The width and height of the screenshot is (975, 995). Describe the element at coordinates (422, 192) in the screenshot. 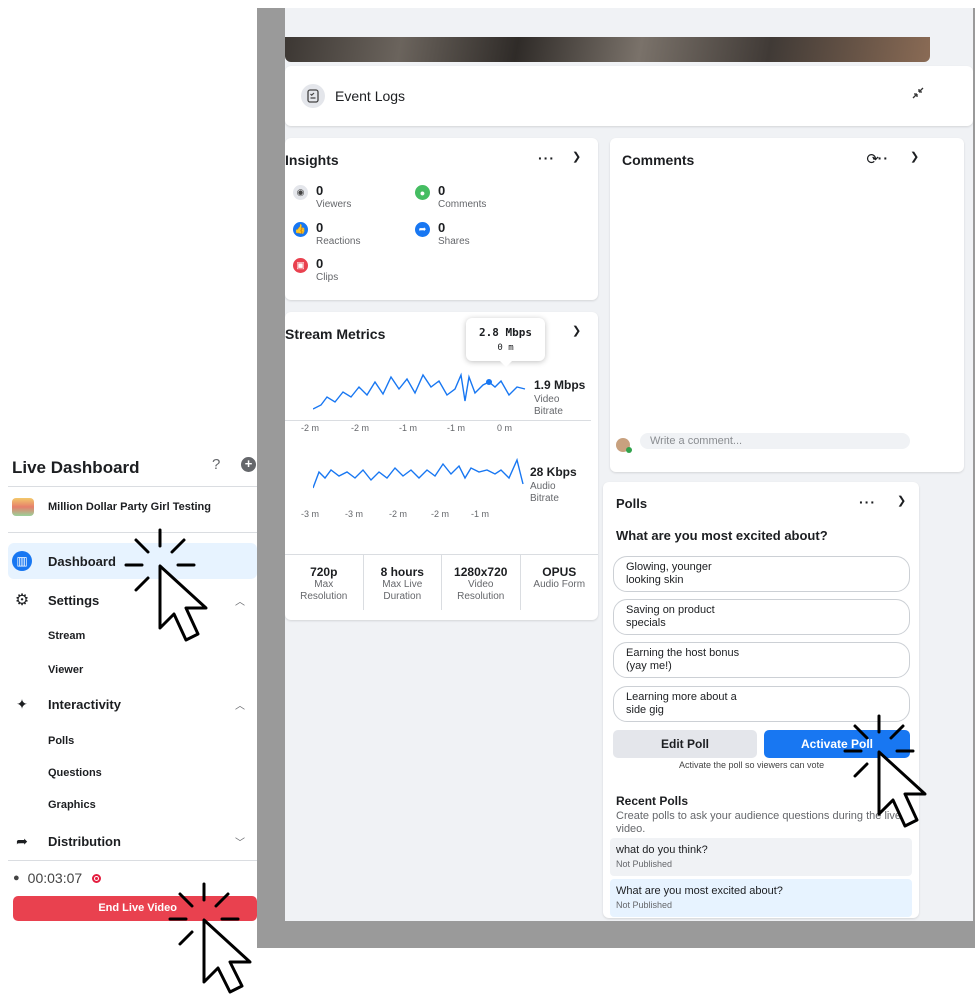

I see `comment-icon: ●` at that location.